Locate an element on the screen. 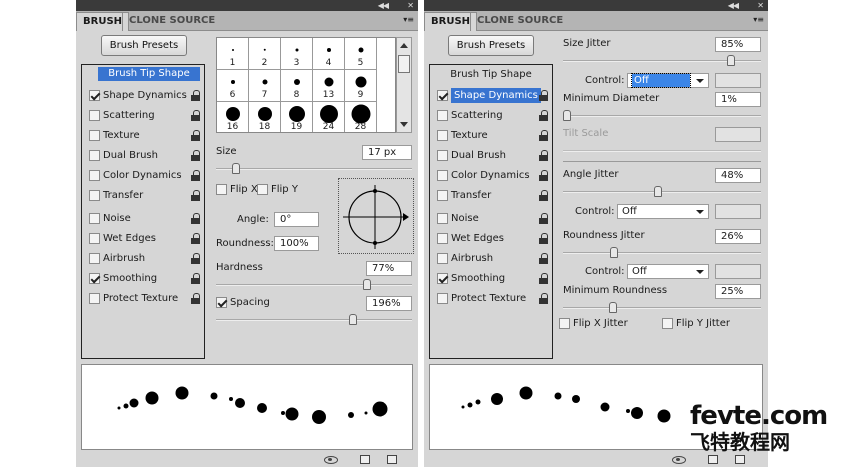  close-icon: ✕ is located at coordinates (410, 5).